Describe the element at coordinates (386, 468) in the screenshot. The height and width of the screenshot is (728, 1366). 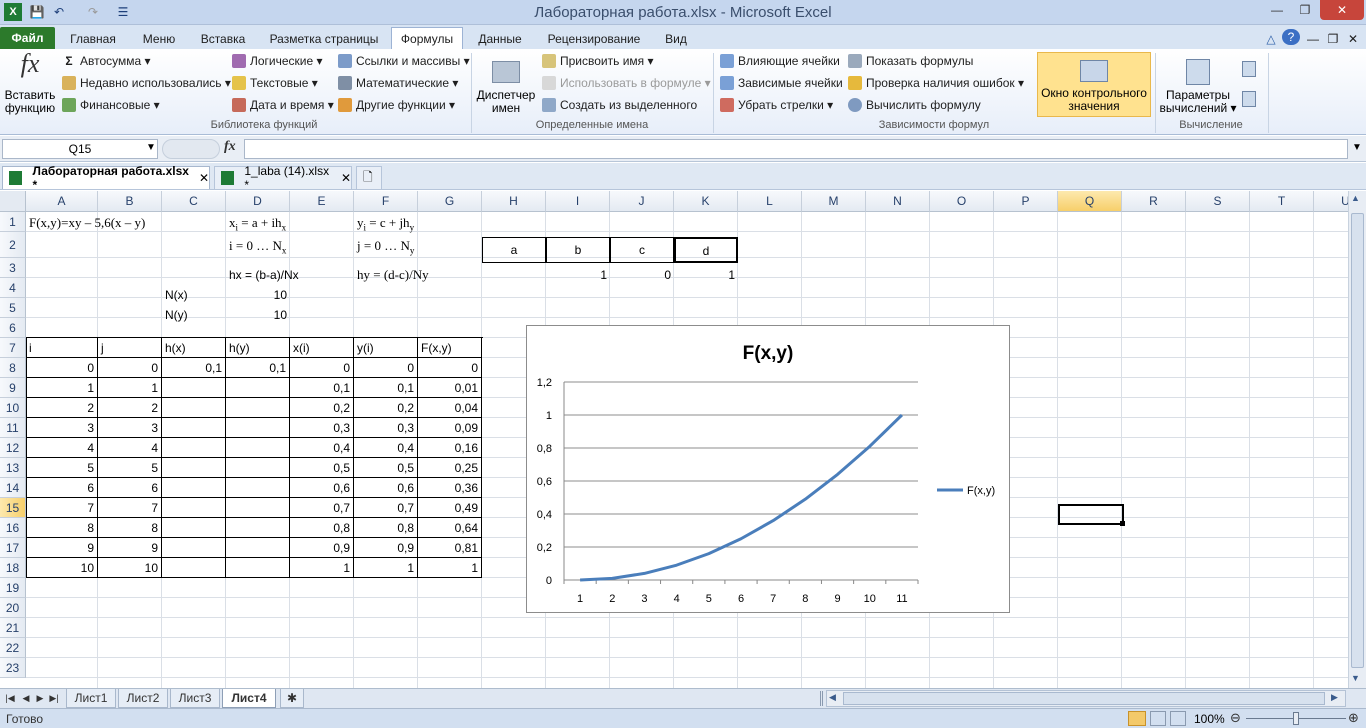
I see `table-cell-y: 0,5` at that location.